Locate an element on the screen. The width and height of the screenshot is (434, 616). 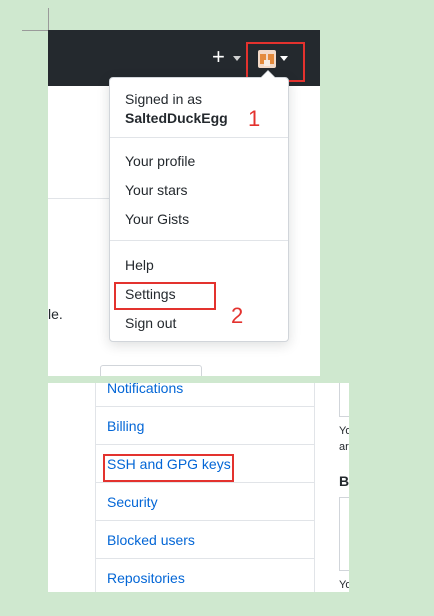
annotation-step-1: 1 is located at coordinates (254, 118).